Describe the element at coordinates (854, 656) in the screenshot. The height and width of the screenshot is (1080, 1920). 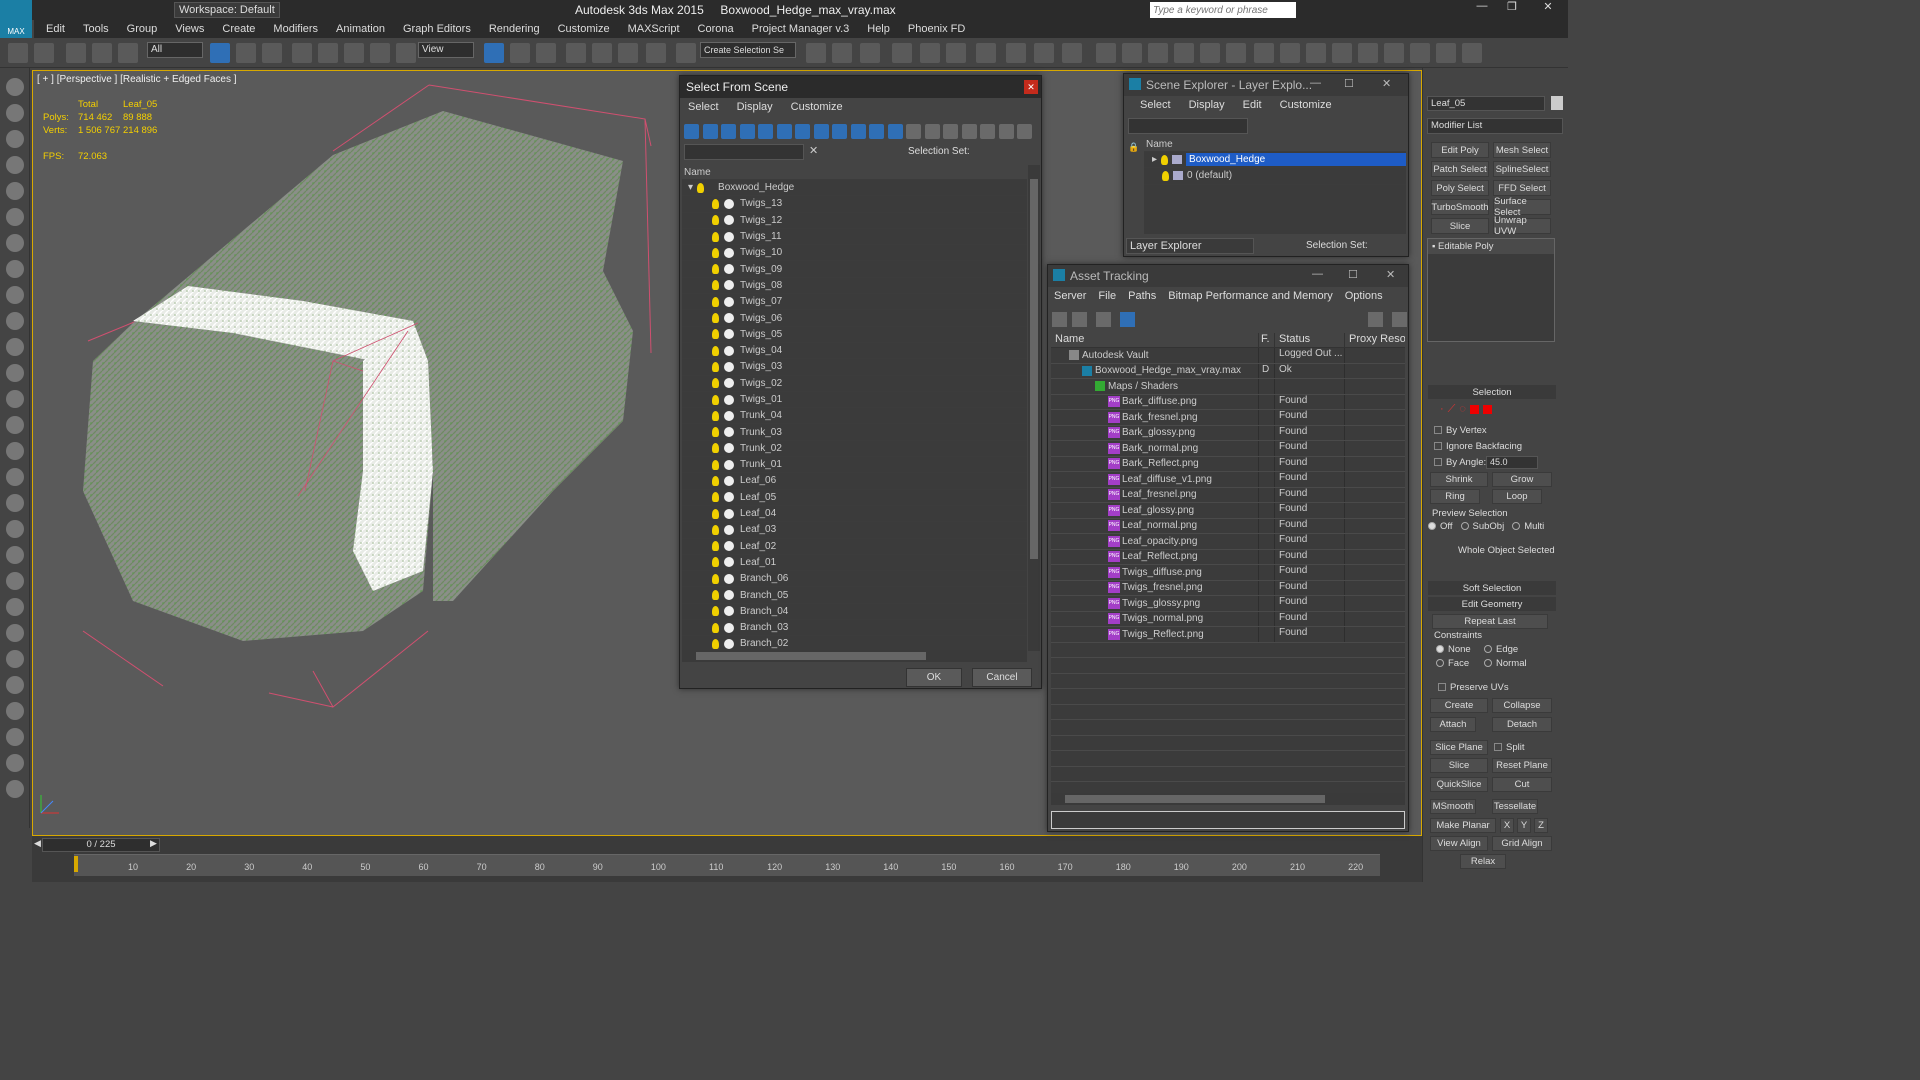
I see `select-dialog-hscroll` at that location.